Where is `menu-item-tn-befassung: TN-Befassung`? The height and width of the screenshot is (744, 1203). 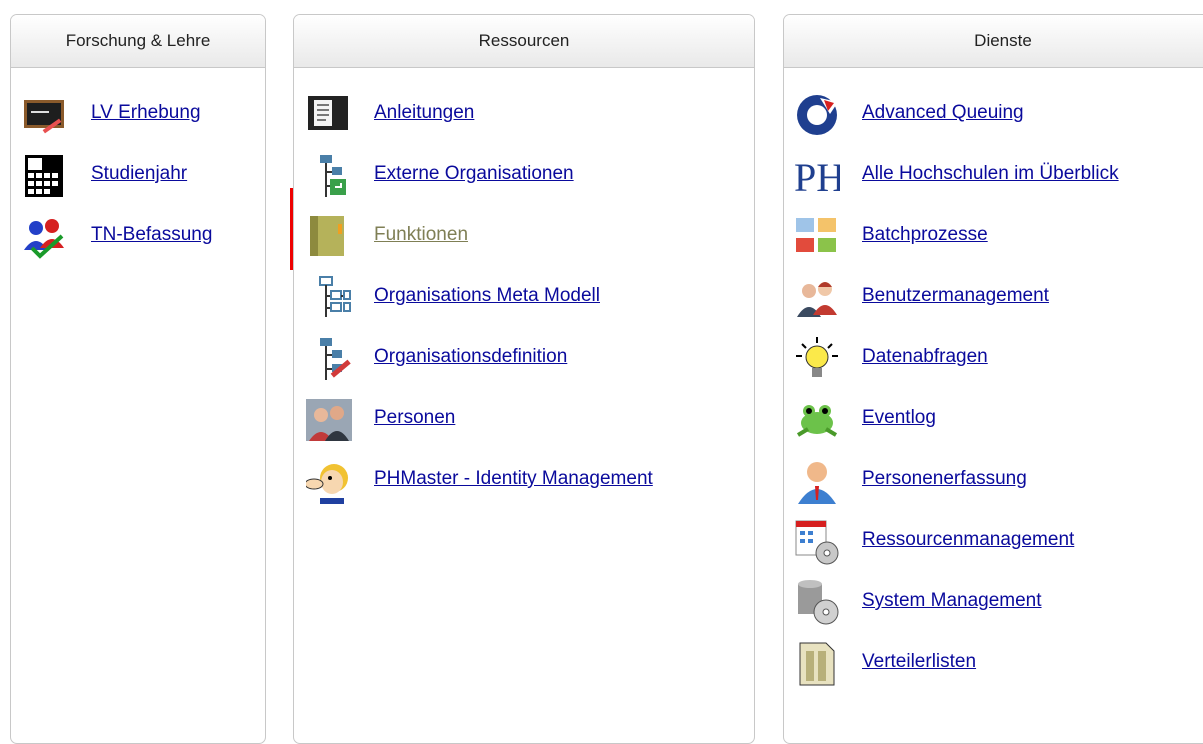
menu-item-tn-befassung: TN-Befassung is located at coordinates (138, 237).